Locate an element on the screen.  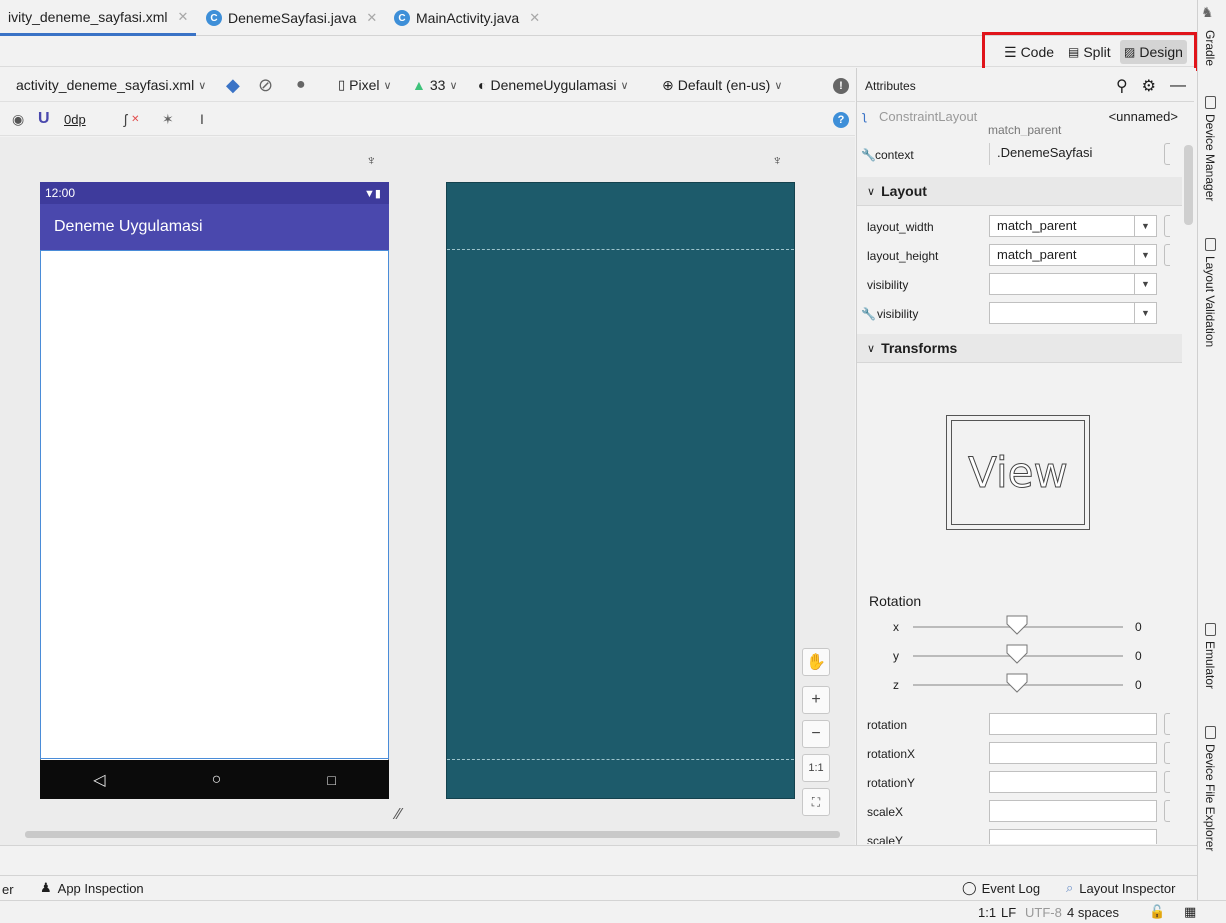
emulator-tab: Emulator is located at coordinates (1210, 656).